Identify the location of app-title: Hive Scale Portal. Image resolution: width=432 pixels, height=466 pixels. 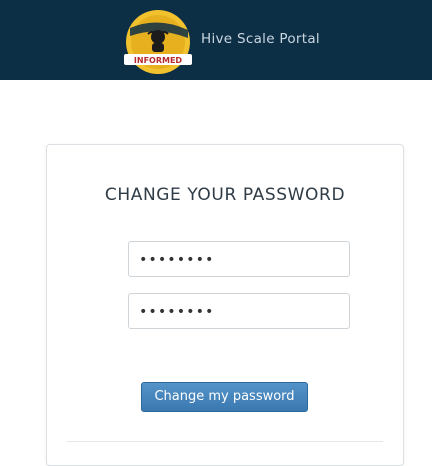
(260, 39).